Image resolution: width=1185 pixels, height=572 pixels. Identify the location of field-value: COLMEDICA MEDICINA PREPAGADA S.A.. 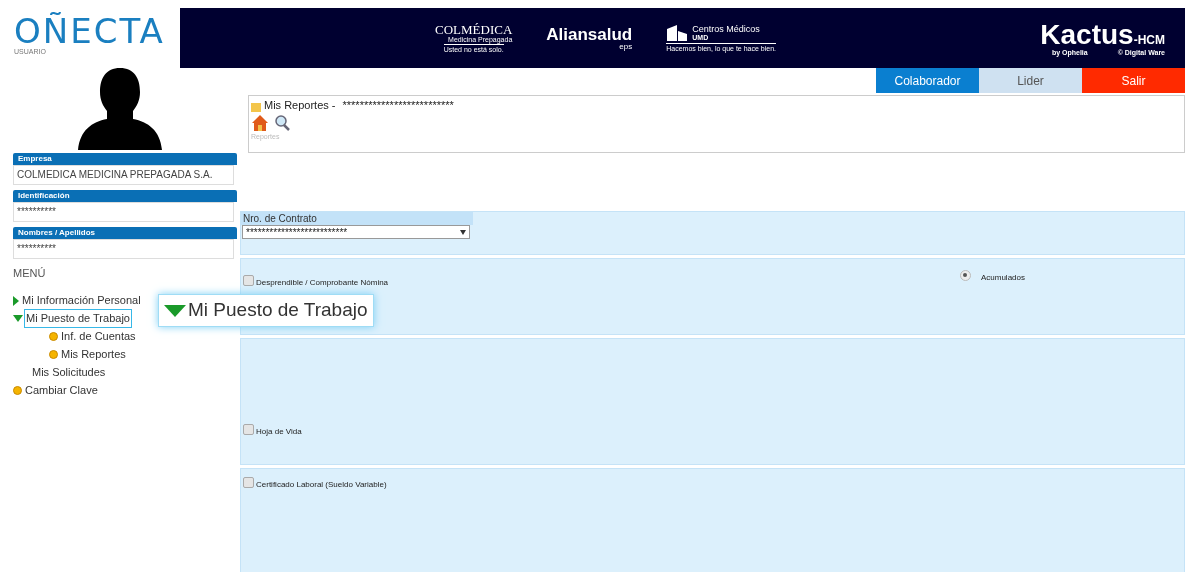
(123, 175).